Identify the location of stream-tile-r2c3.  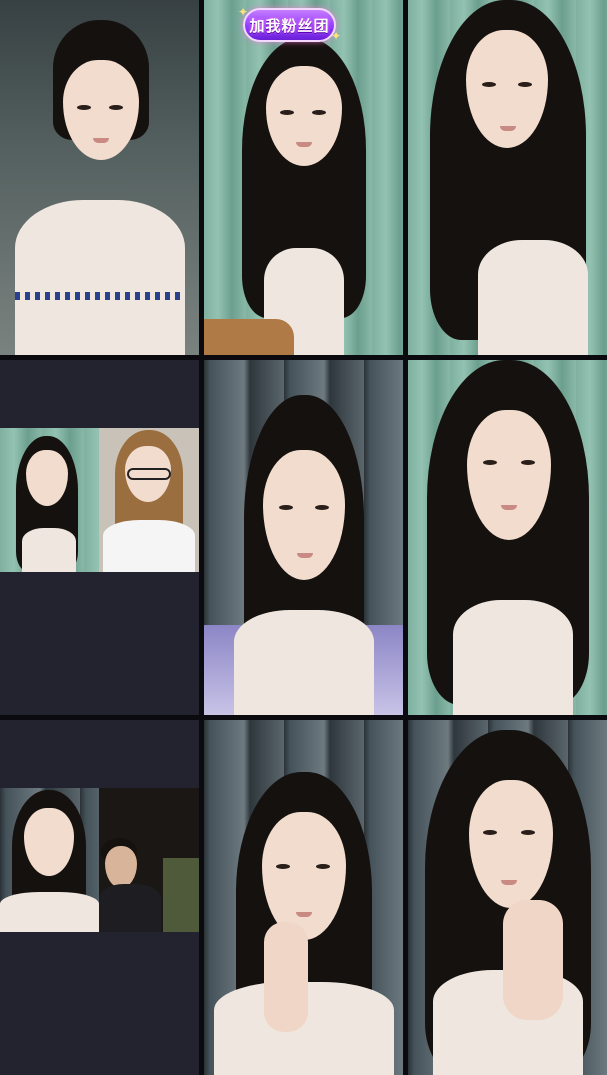
(507, 537).